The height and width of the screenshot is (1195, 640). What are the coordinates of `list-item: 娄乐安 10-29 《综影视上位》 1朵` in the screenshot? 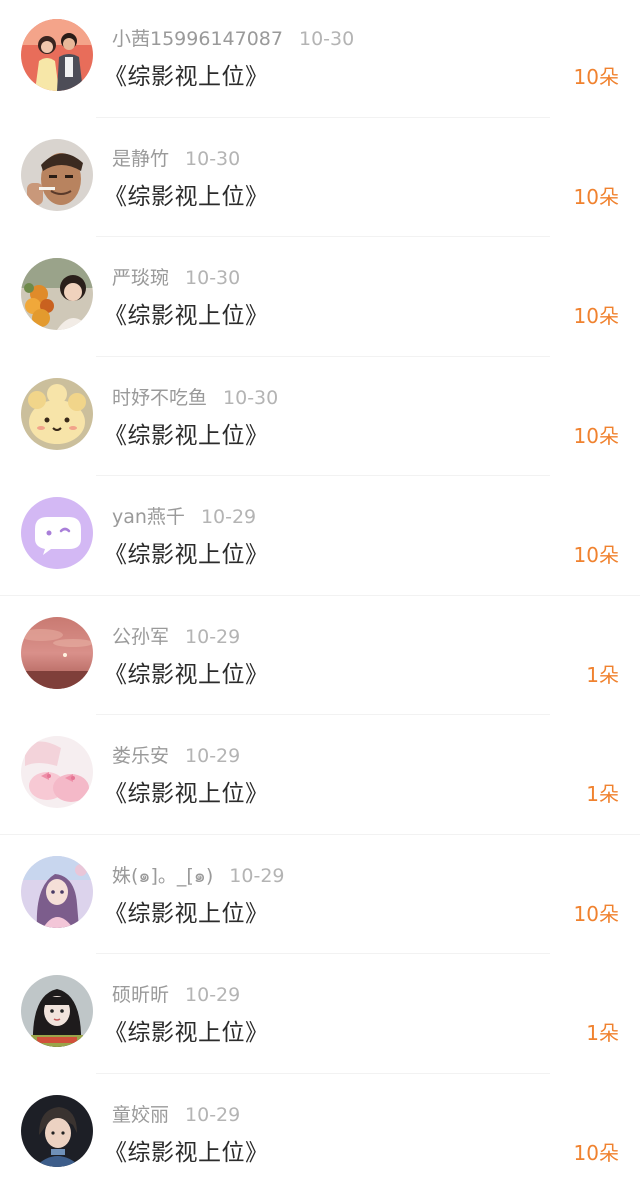 It's located at (320, 777).